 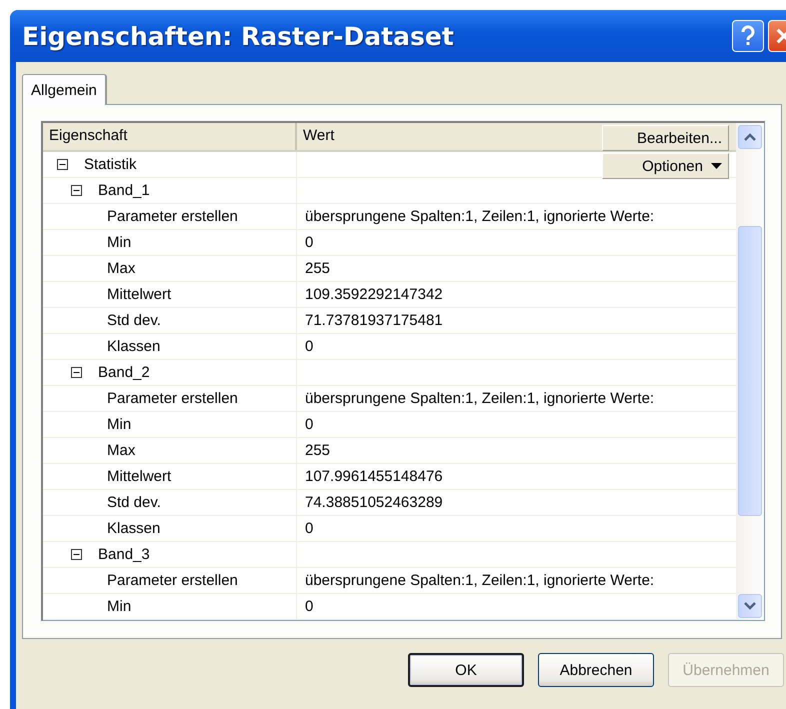 I want to click on dialog-button: Abbrechen, so click(x=596, y=670).